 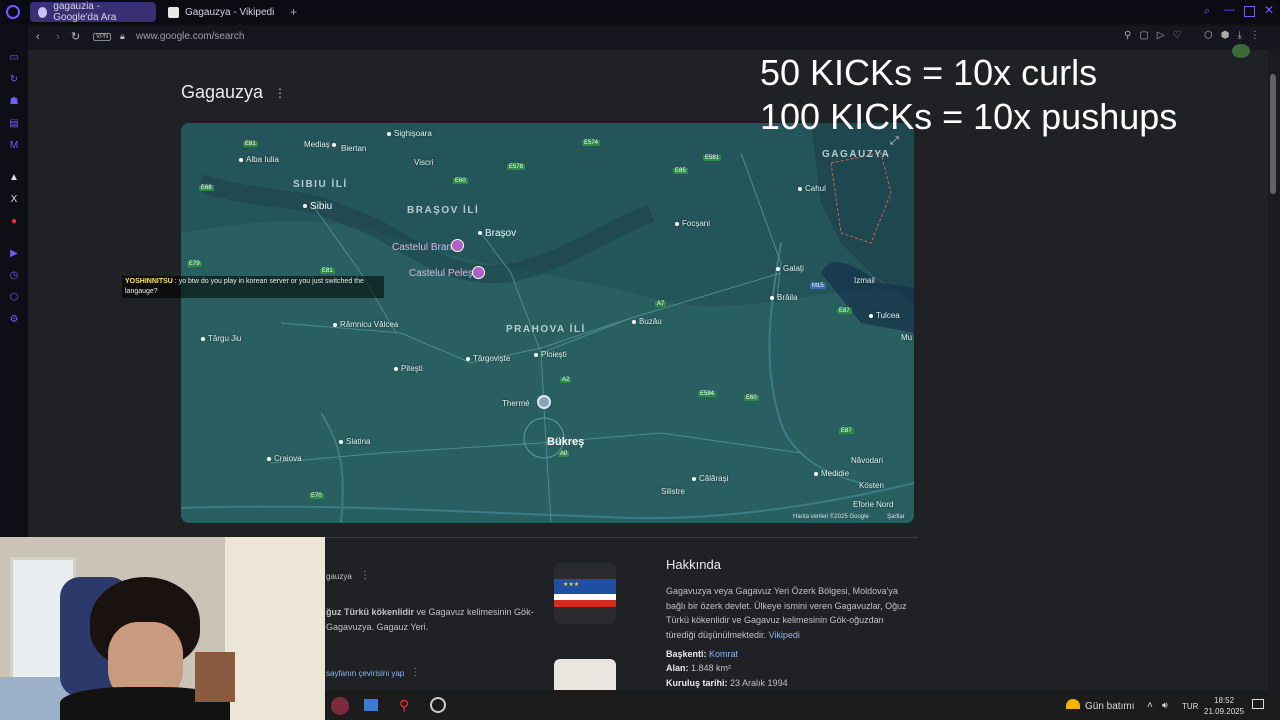 What do you see at coordinates (424, 162) in the screenshot?
I see `map-city-label: Viscri` at bounding box center [424, 162].